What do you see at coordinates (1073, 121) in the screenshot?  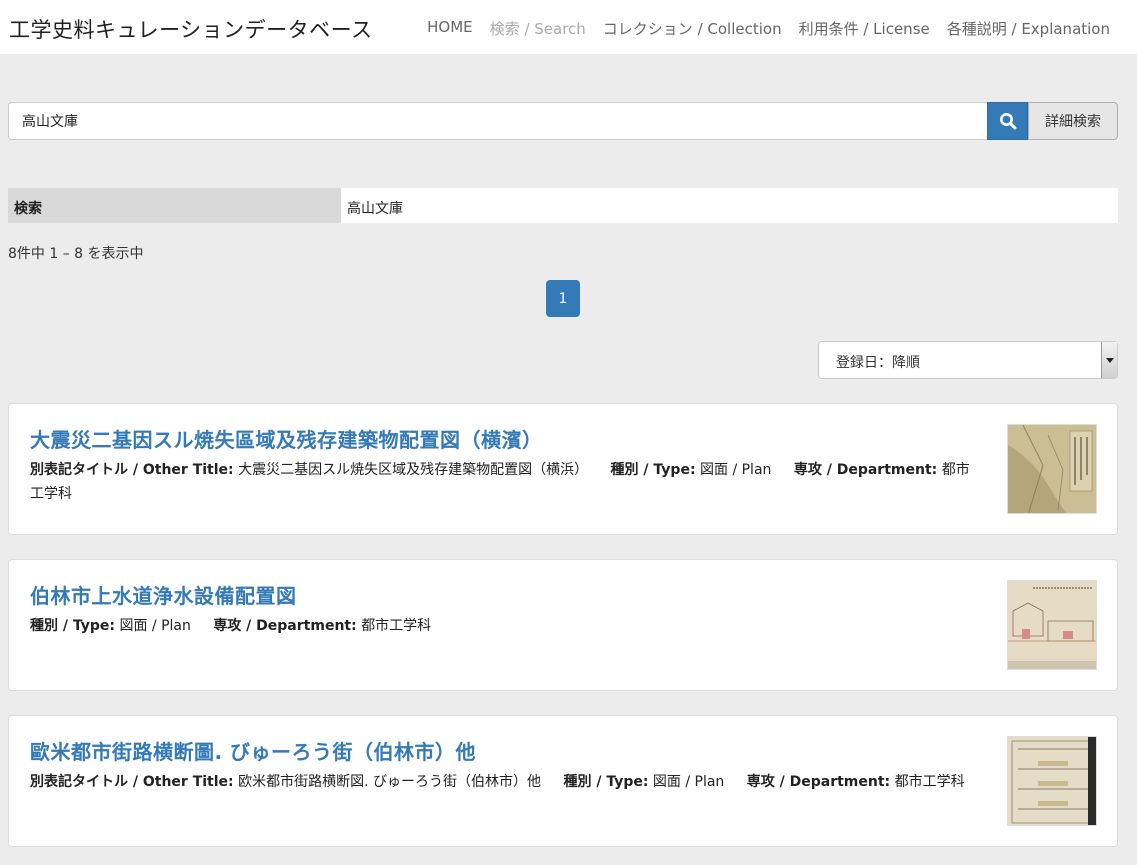 I see `advanced-search-button: 詳細検索` at bounding box center [1073, 121].